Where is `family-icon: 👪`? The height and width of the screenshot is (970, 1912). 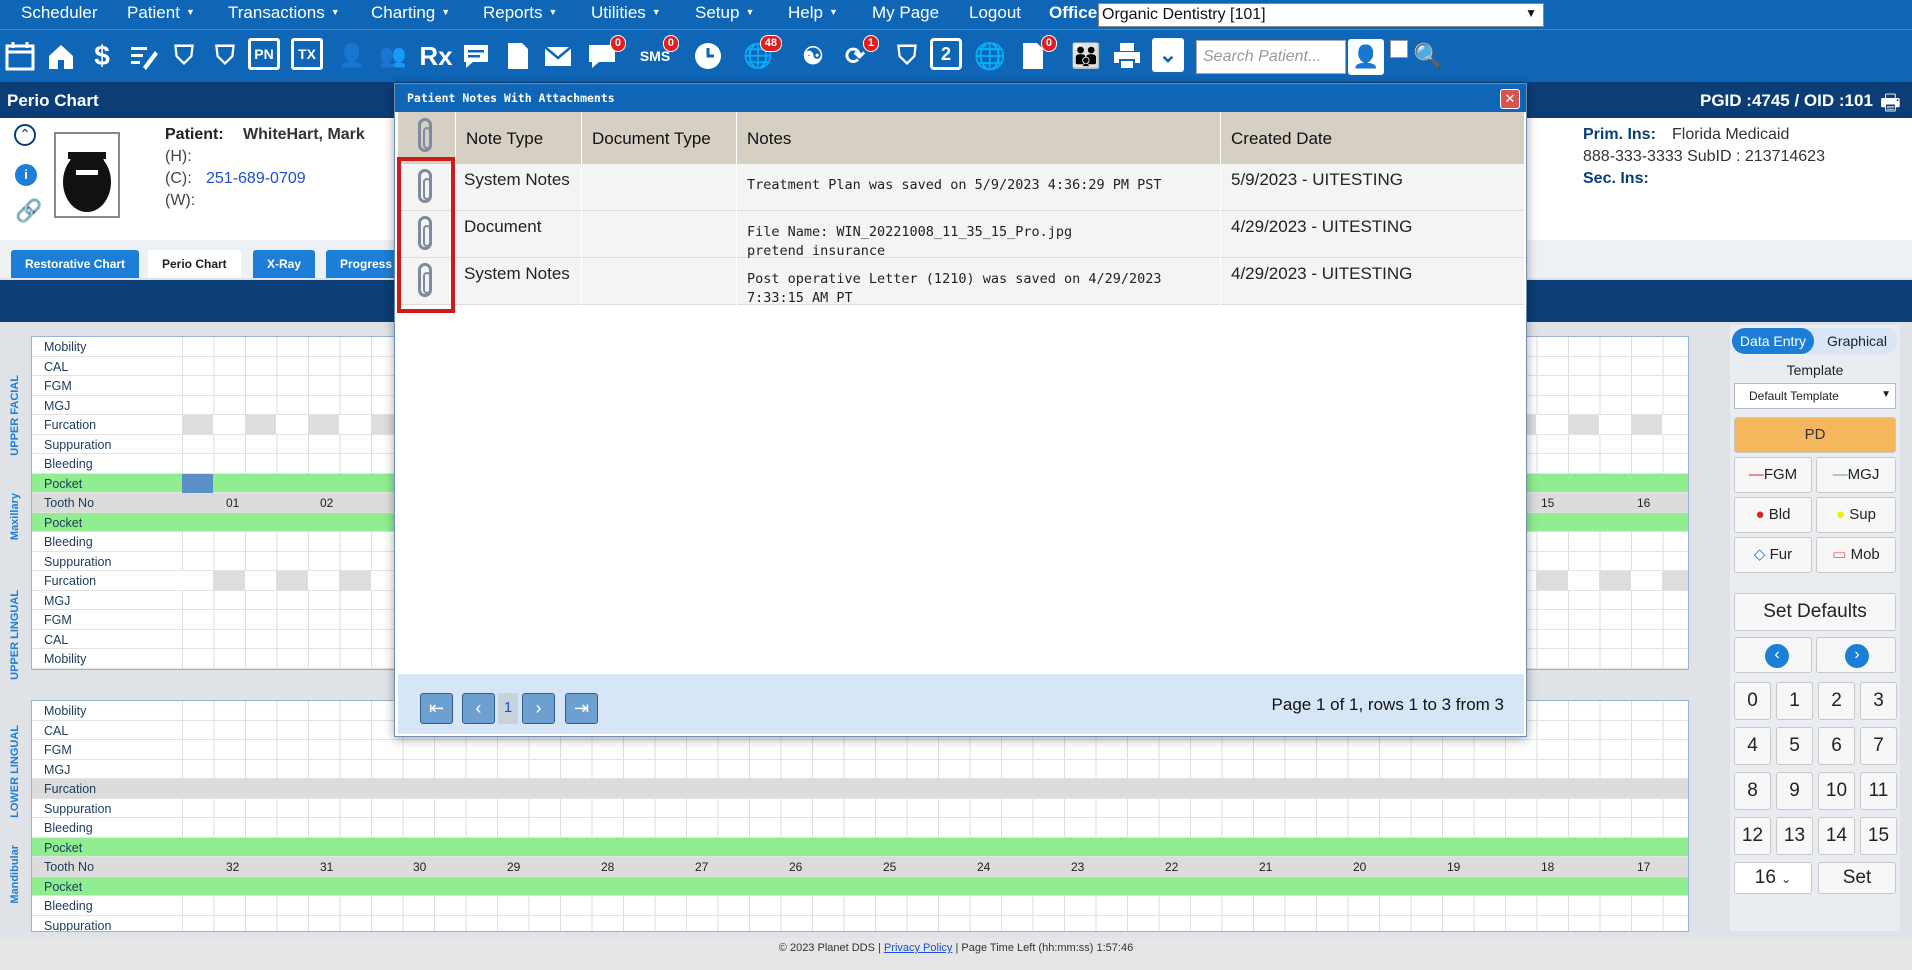
family-icon: 👪 is located at coordinates (1086, 56).